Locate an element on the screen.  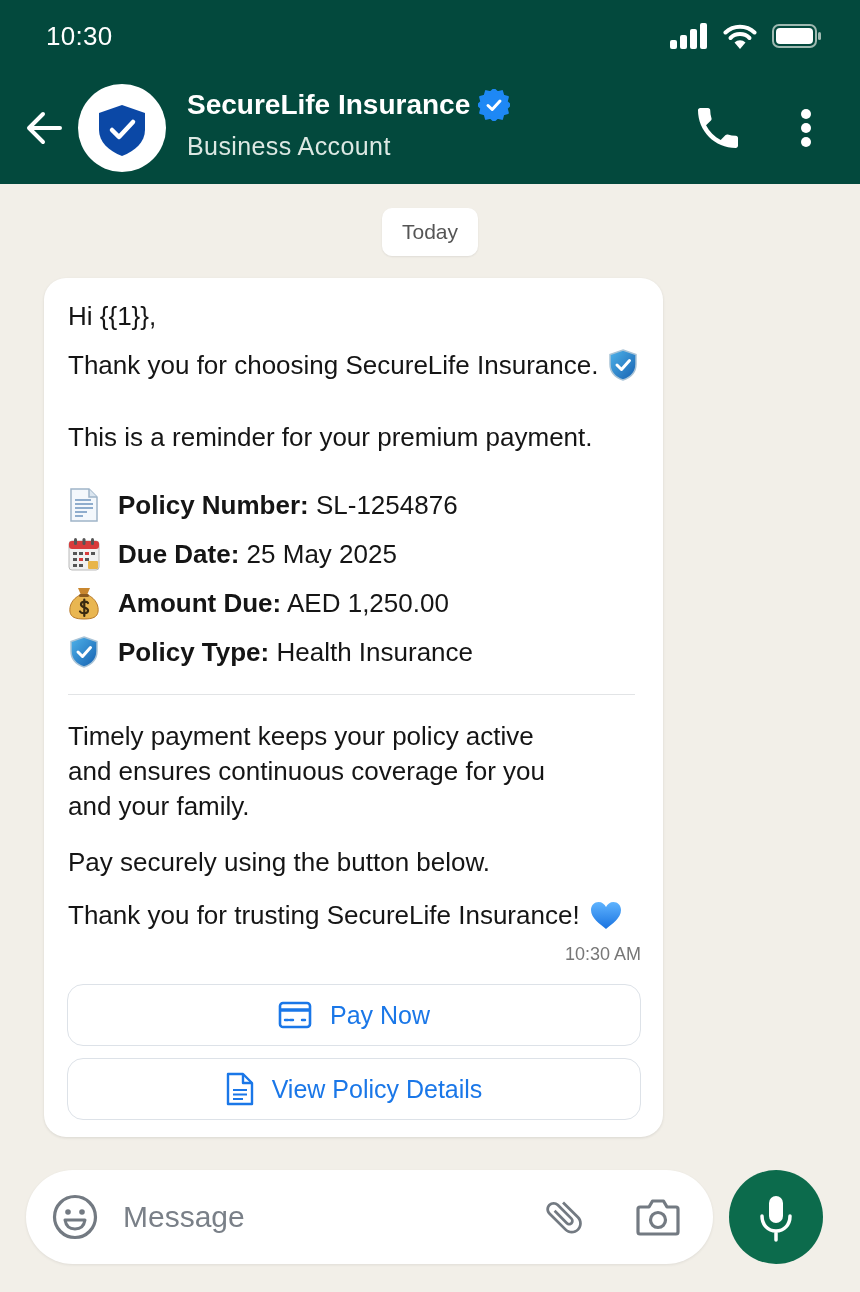
camera-icon is located at coordinates (658, 1217).